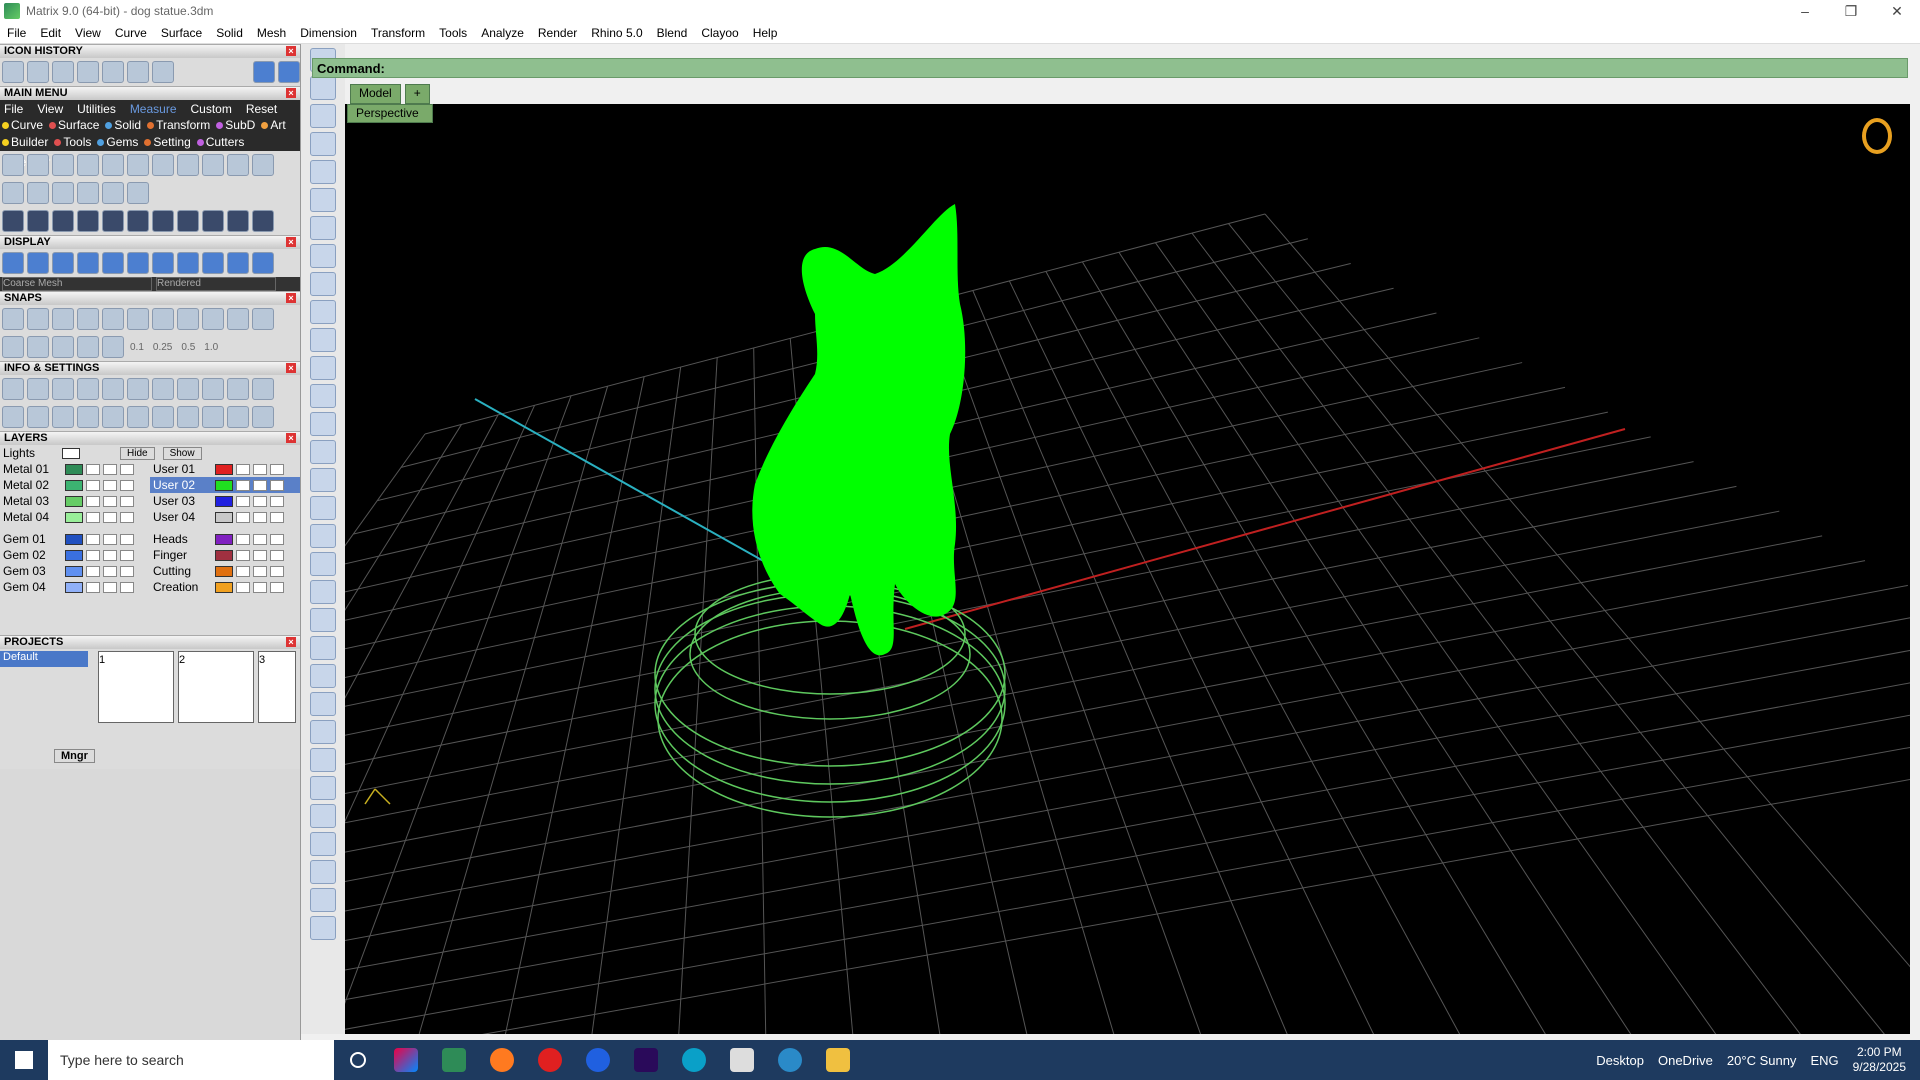 The image size is (1920, 1080). I want to click on setting-9-icon, so click(213, 417).